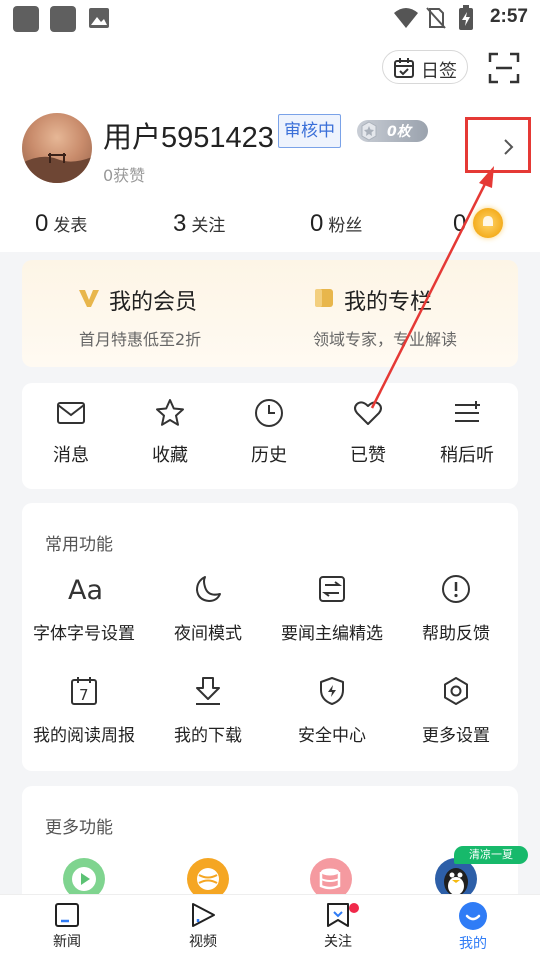  What do you see at coordinates (208, 615) in the screenshot?
I see `night-mode: 夜间模式` at bounding box center [208, 615].